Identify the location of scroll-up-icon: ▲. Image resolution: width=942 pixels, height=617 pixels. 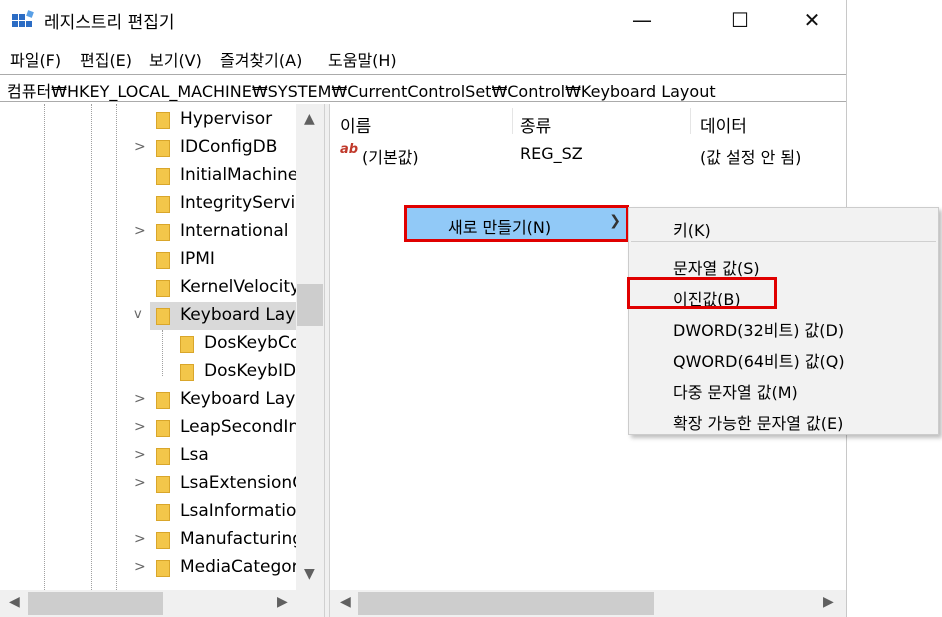
(309, 119).